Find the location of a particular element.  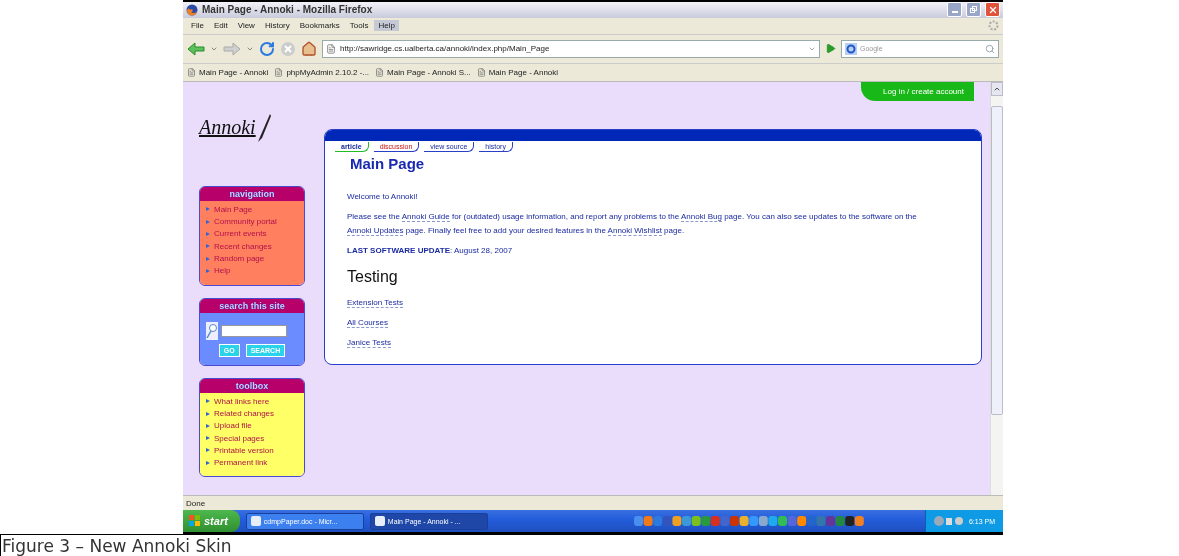

panel-title: navigation is located at coordinates (252, 193).